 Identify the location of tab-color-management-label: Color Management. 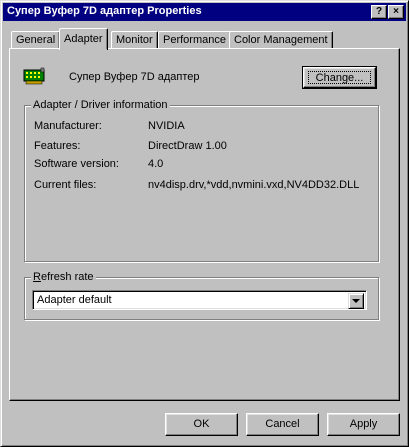
(281, 40).